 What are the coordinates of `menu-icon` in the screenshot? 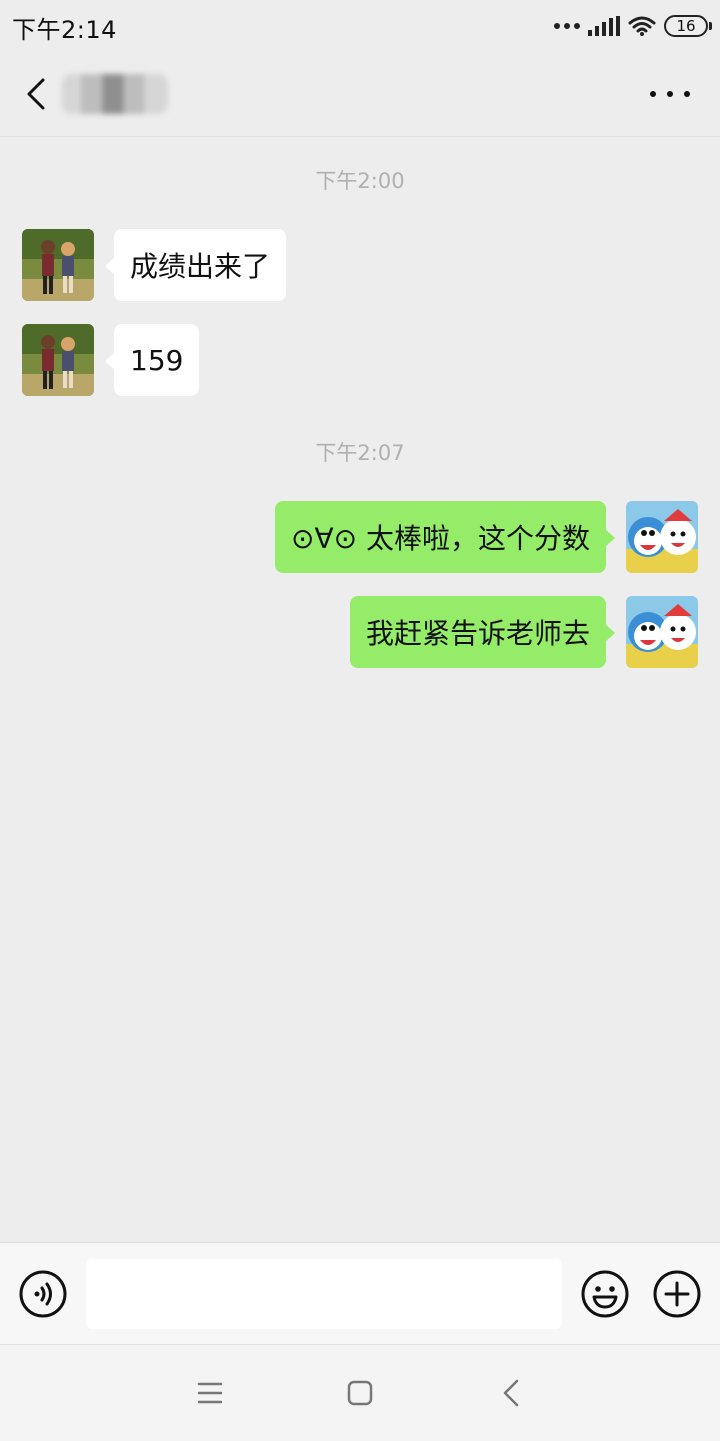 It's located at (210, 1393).